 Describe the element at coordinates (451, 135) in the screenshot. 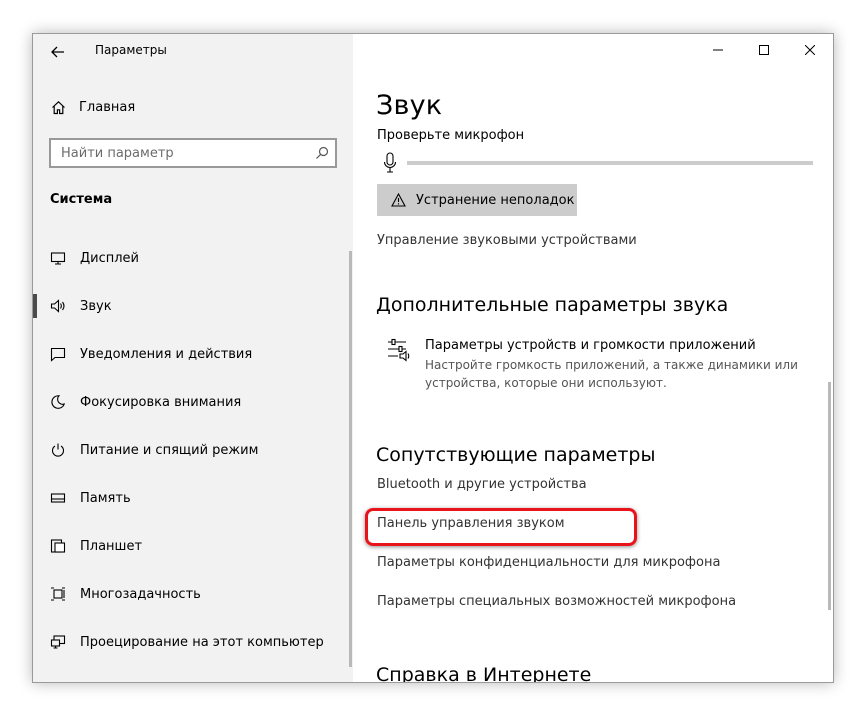

I see `mic-test-label: Проверьте микрофон` at that location.